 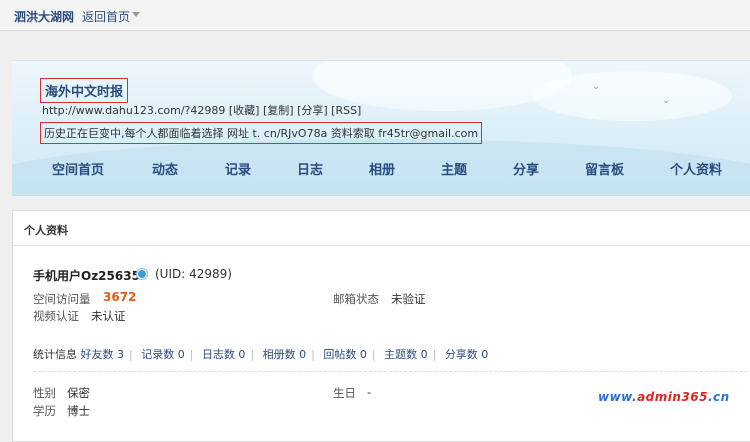 I want to click on nav-item-topics: 主题, so click(x=454, y=168).